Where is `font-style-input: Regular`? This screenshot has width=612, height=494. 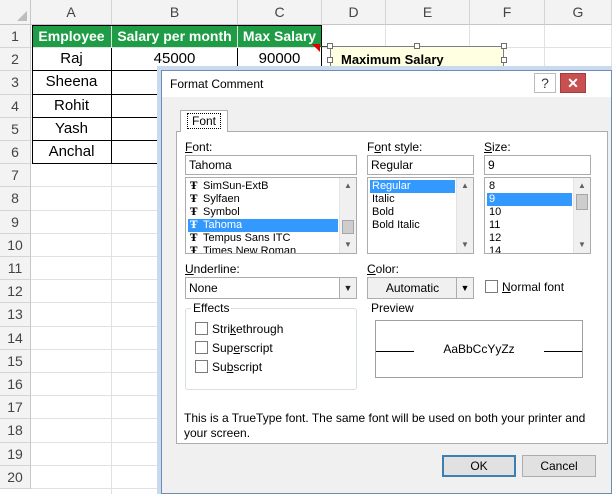
font-style-input: Regular is located at coordinates (420, 165).